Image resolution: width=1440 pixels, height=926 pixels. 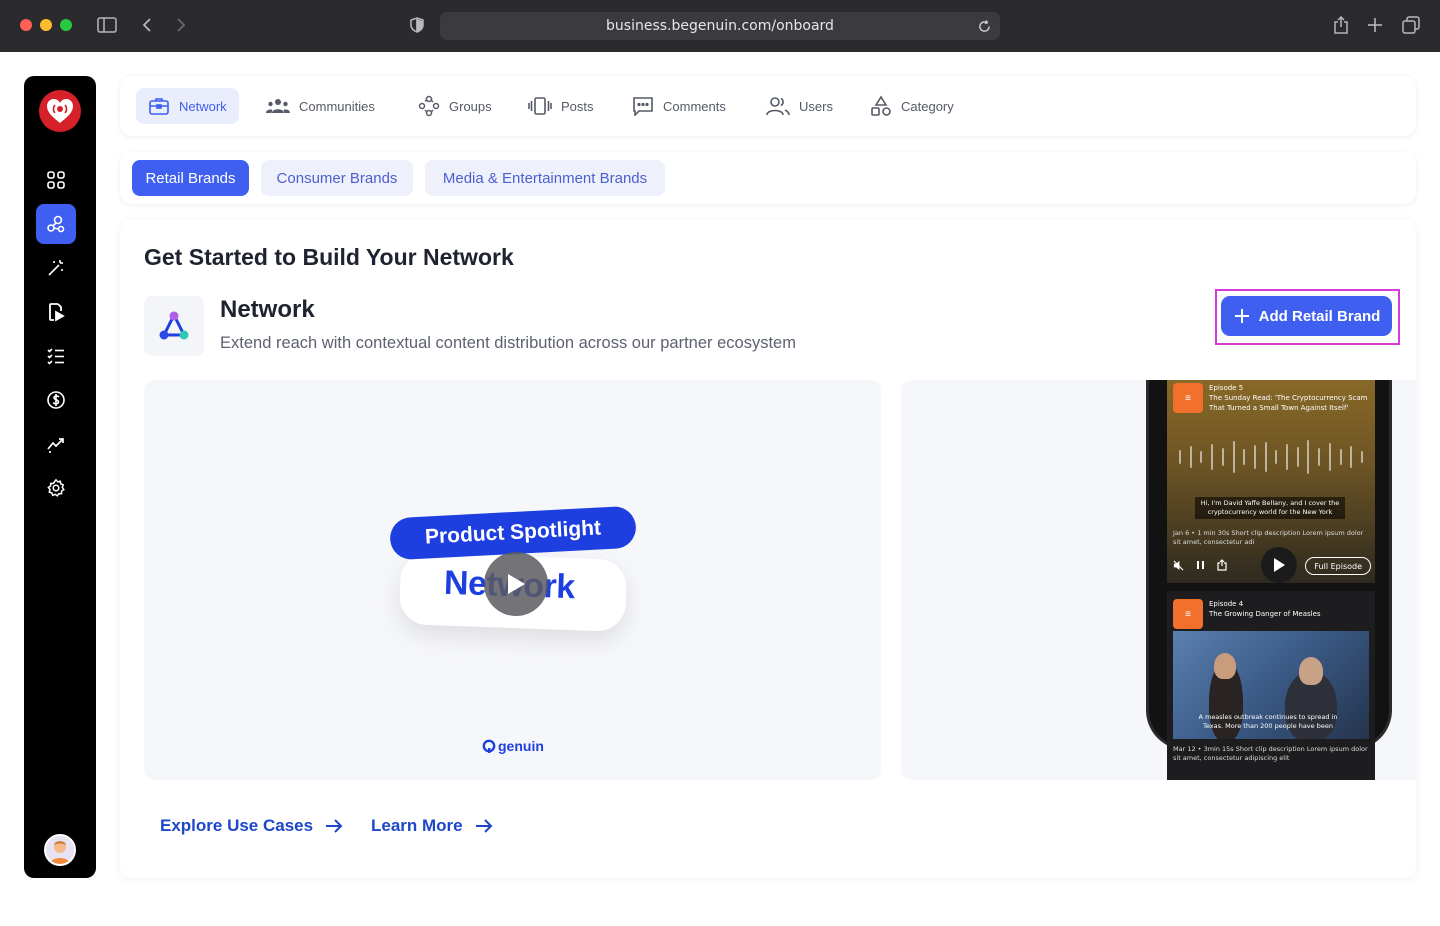 I want to click on tab-communities: Communities, so click(x=320, y=106).